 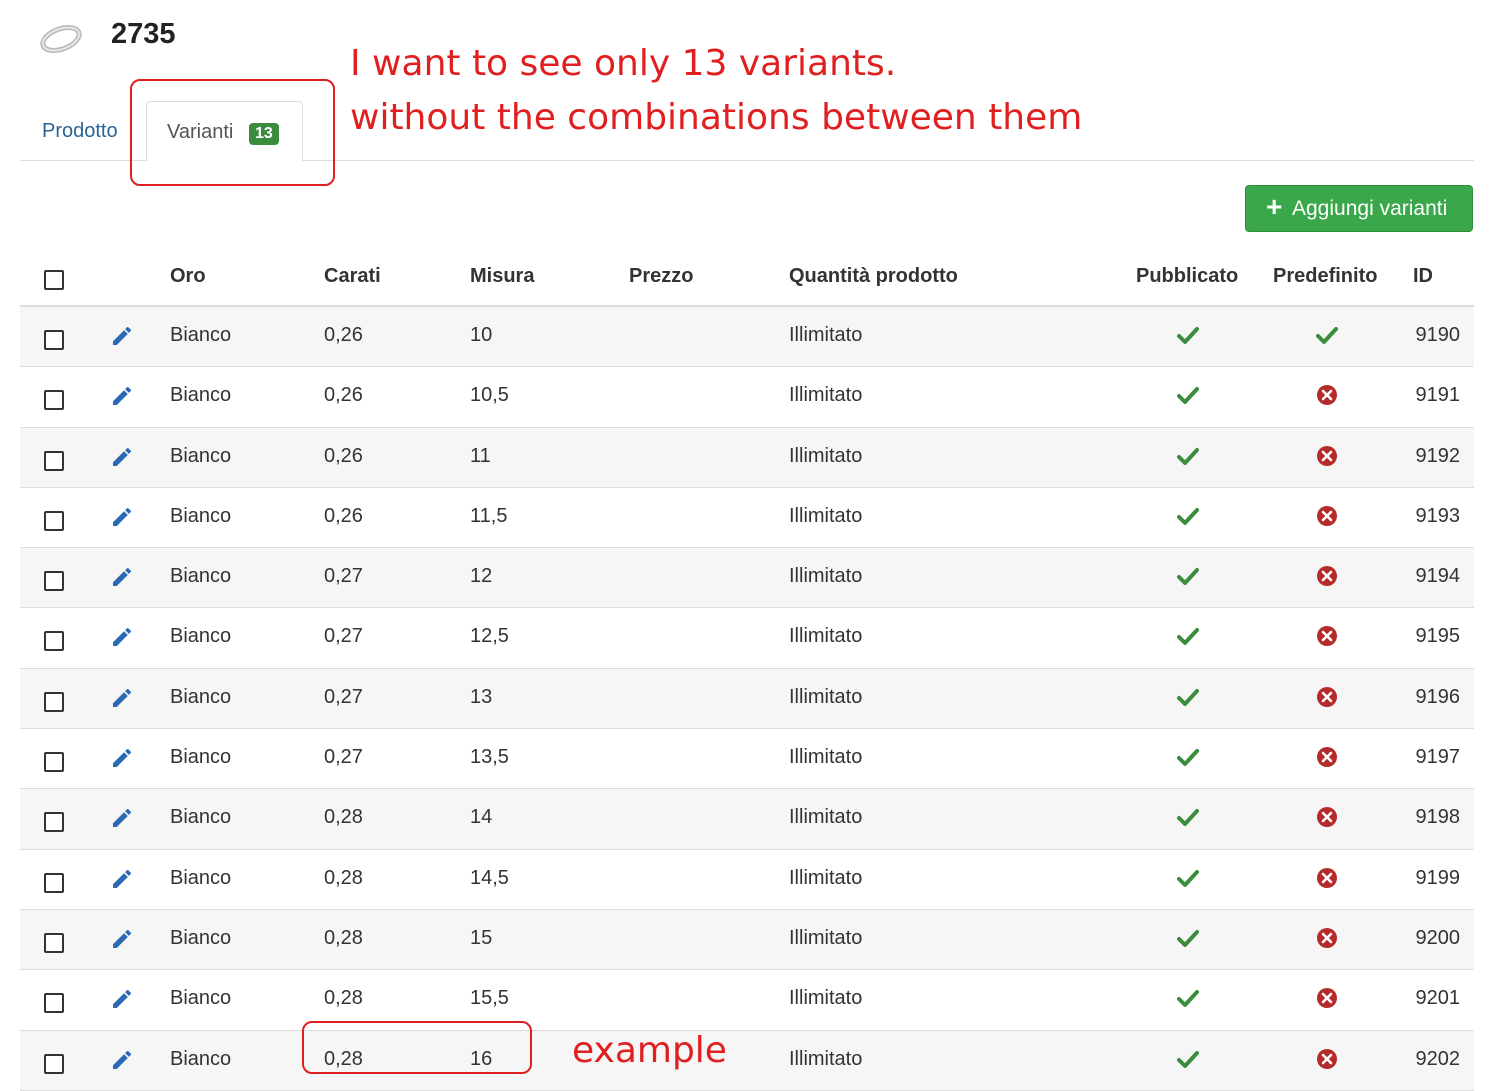 I want to click on annotation-box-tab, so click(x=232, y=132).